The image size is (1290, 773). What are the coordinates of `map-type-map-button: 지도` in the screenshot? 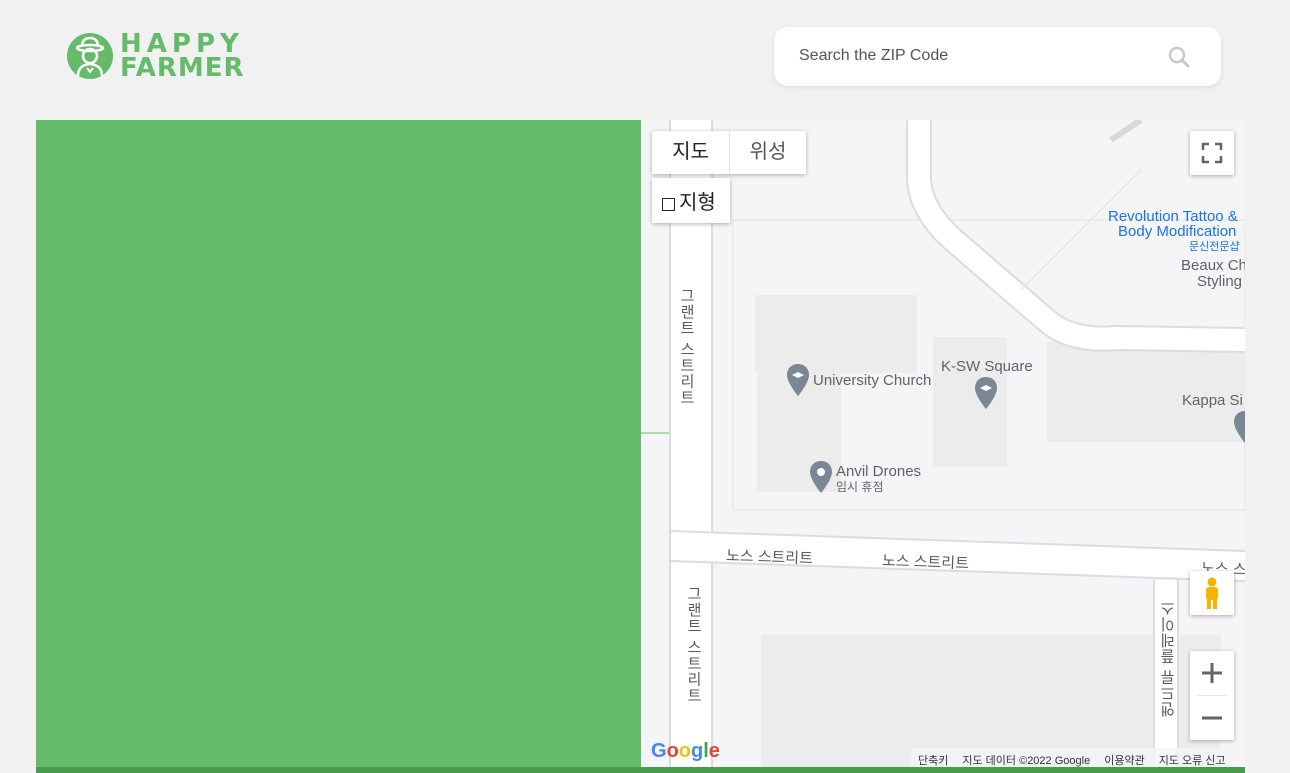 It's located at (690, 152).